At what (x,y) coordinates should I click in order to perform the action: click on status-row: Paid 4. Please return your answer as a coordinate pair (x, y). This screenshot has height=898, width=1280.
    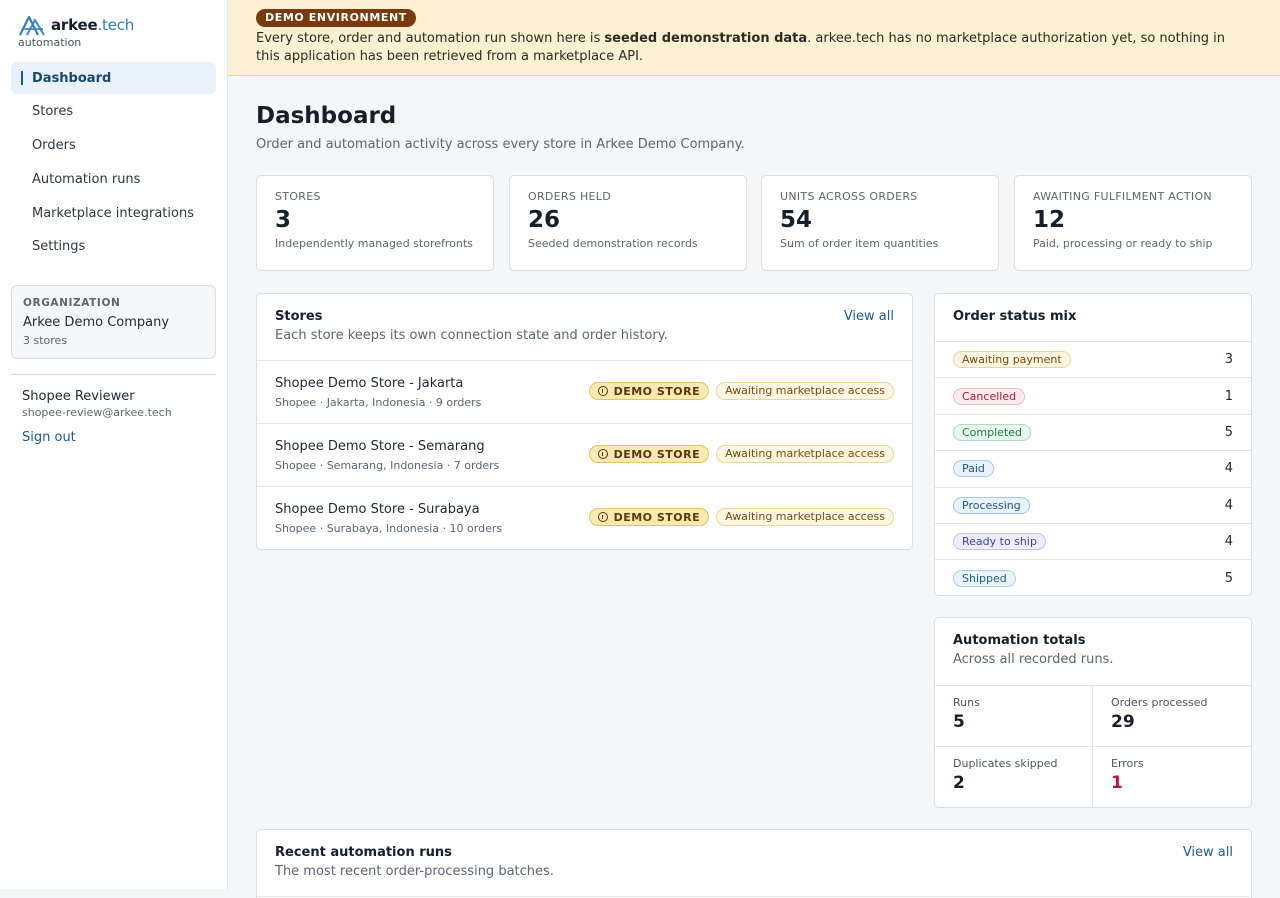
    Looking at the image, I should click on (1093, 469).